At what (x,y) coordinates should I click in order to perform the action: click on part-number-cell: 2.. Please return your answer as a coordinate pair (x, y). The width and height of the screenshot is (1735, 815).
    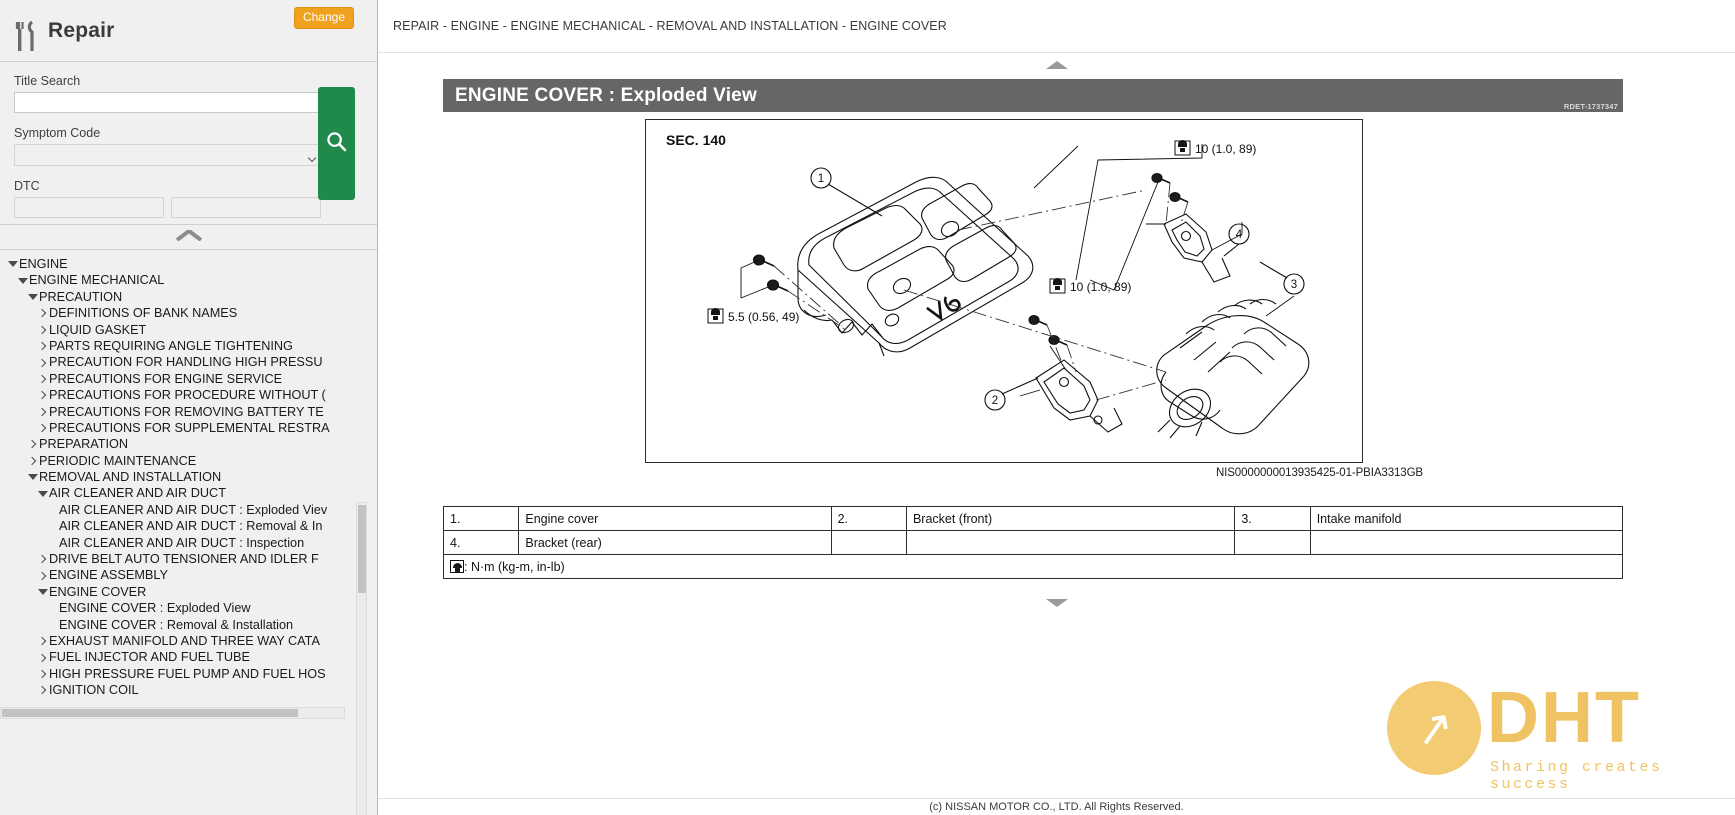
    Looking at the image, I should click on (868, 518).